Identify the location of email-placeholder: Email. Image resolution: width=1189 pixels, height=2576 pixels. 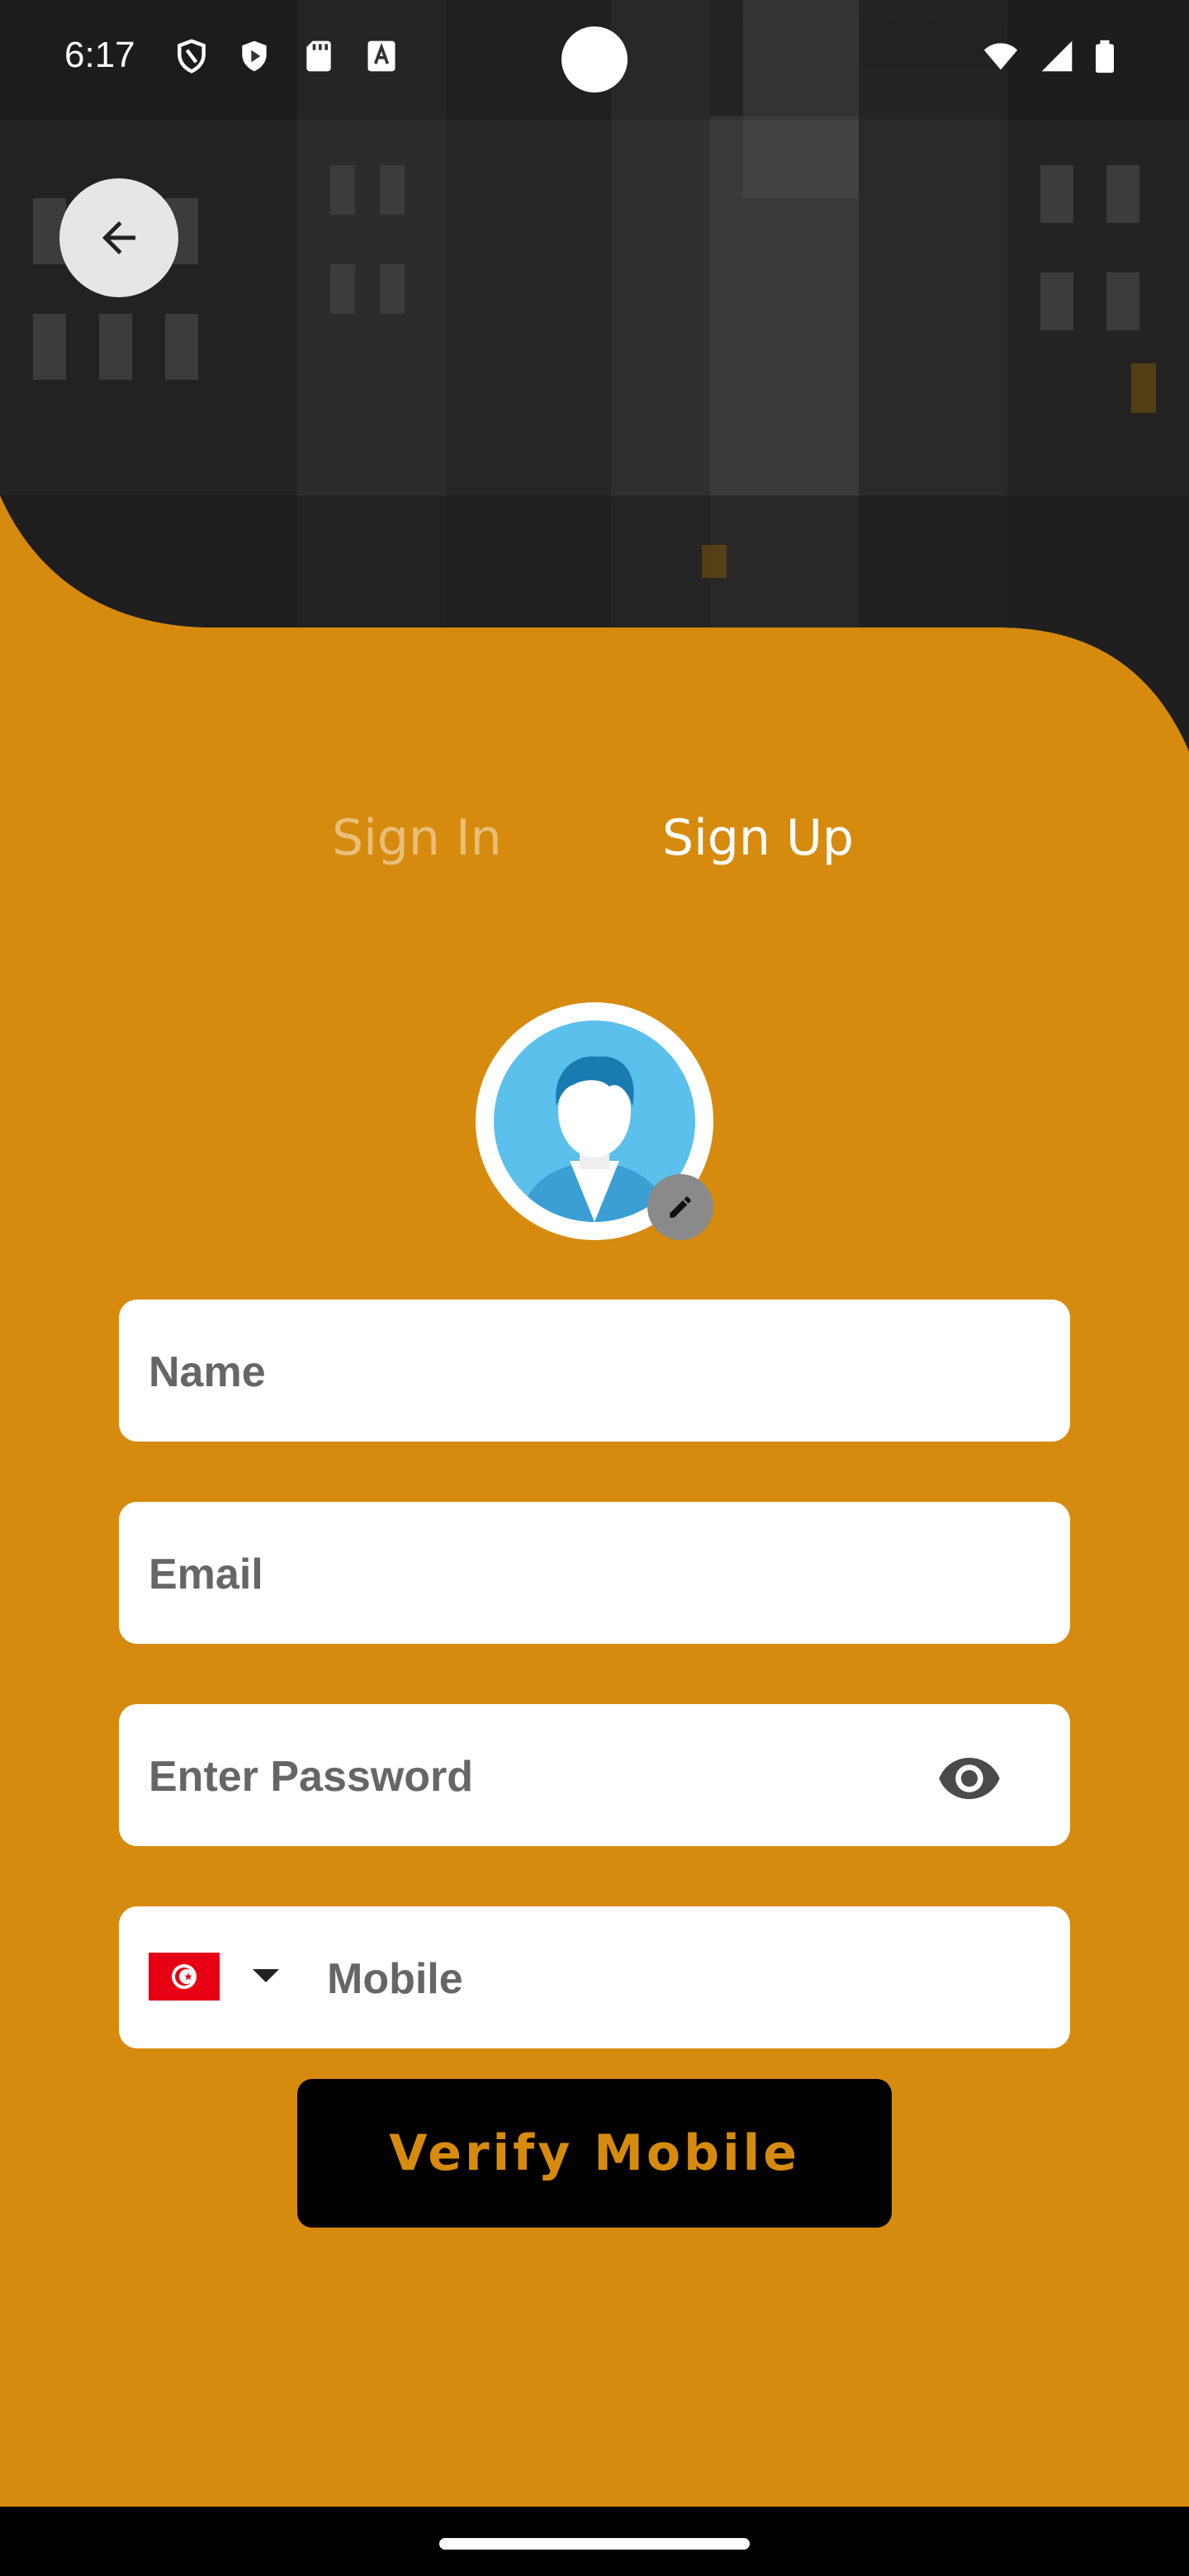
(206, 1574).